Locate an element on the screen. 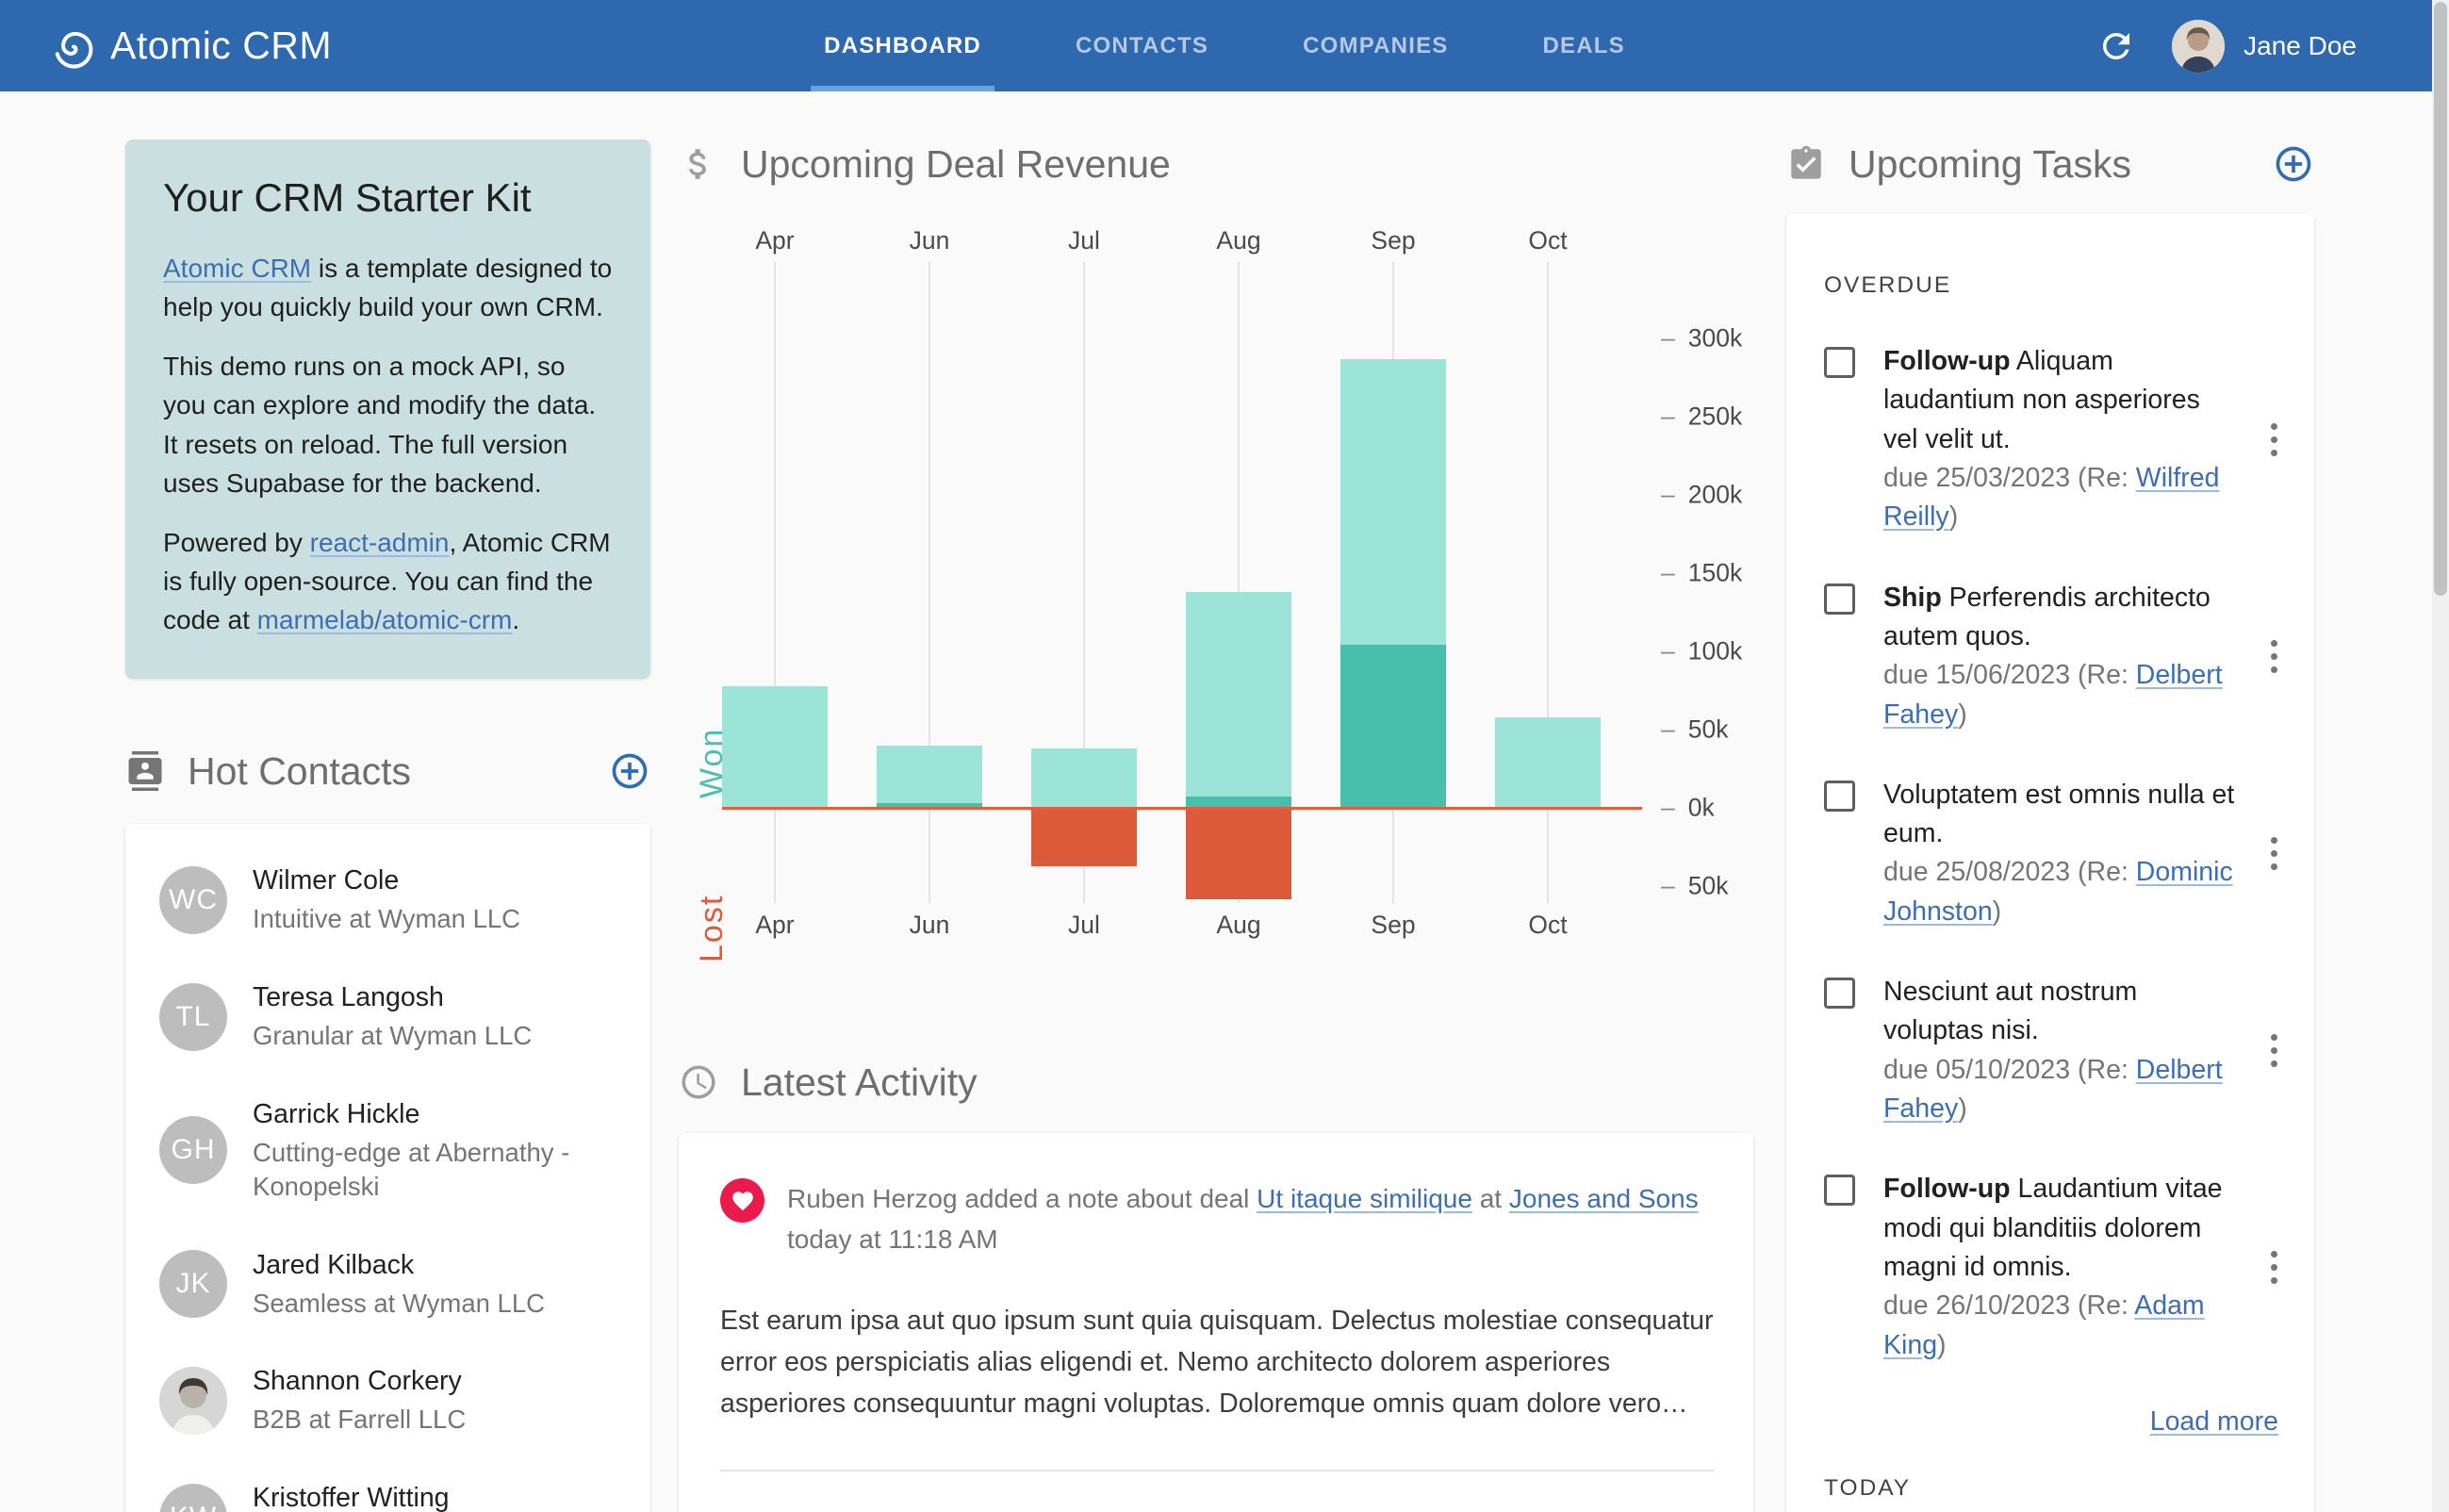  refresh-icon is located at coordinates (2116, 46).